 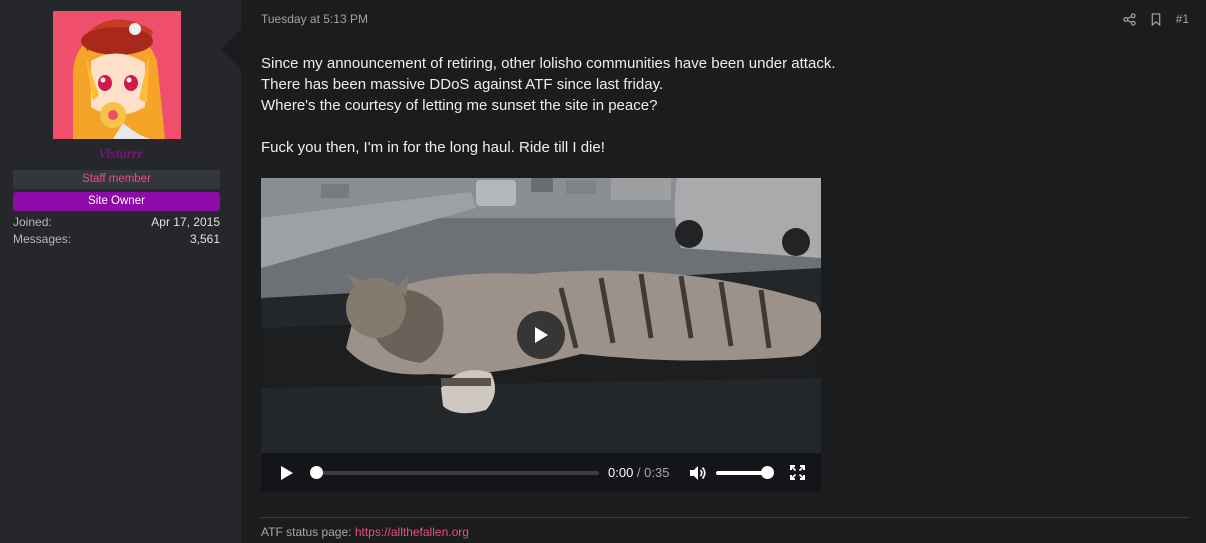 I want to click on share-icon, so click(x=1129, y=19).